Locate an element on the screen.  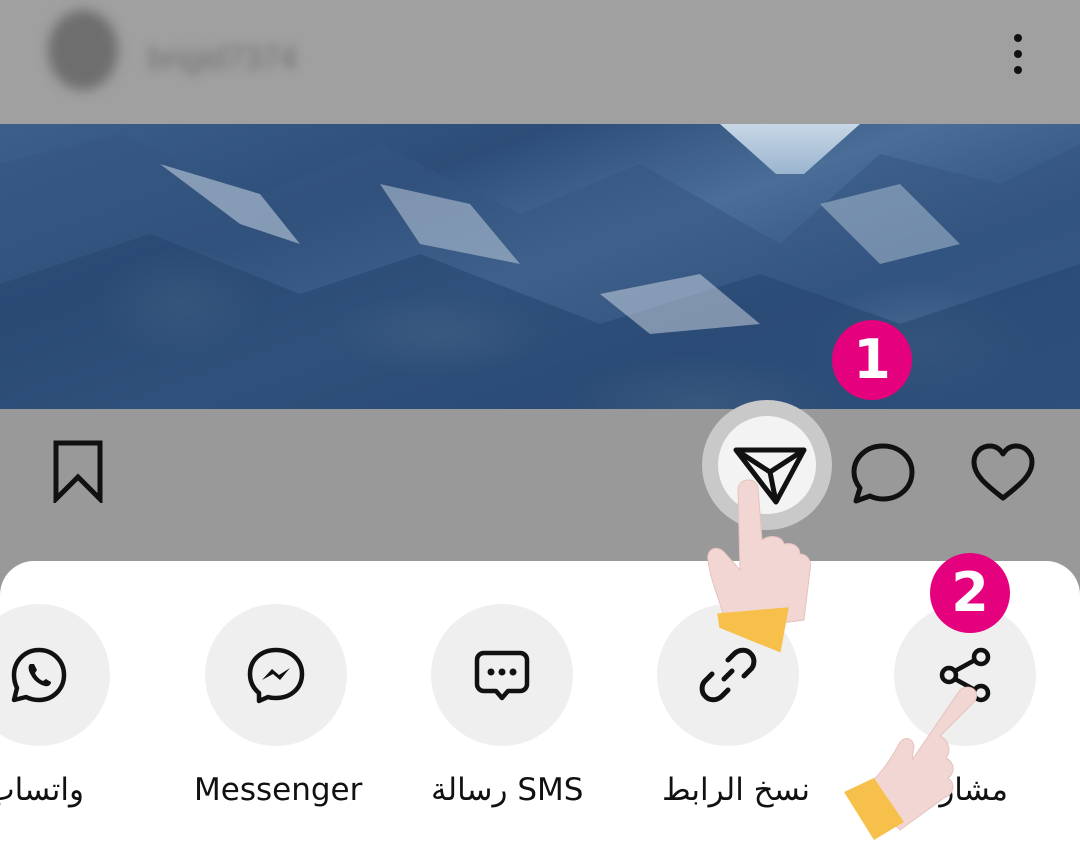
share-messenger-button is located at coordinates (276, 675).